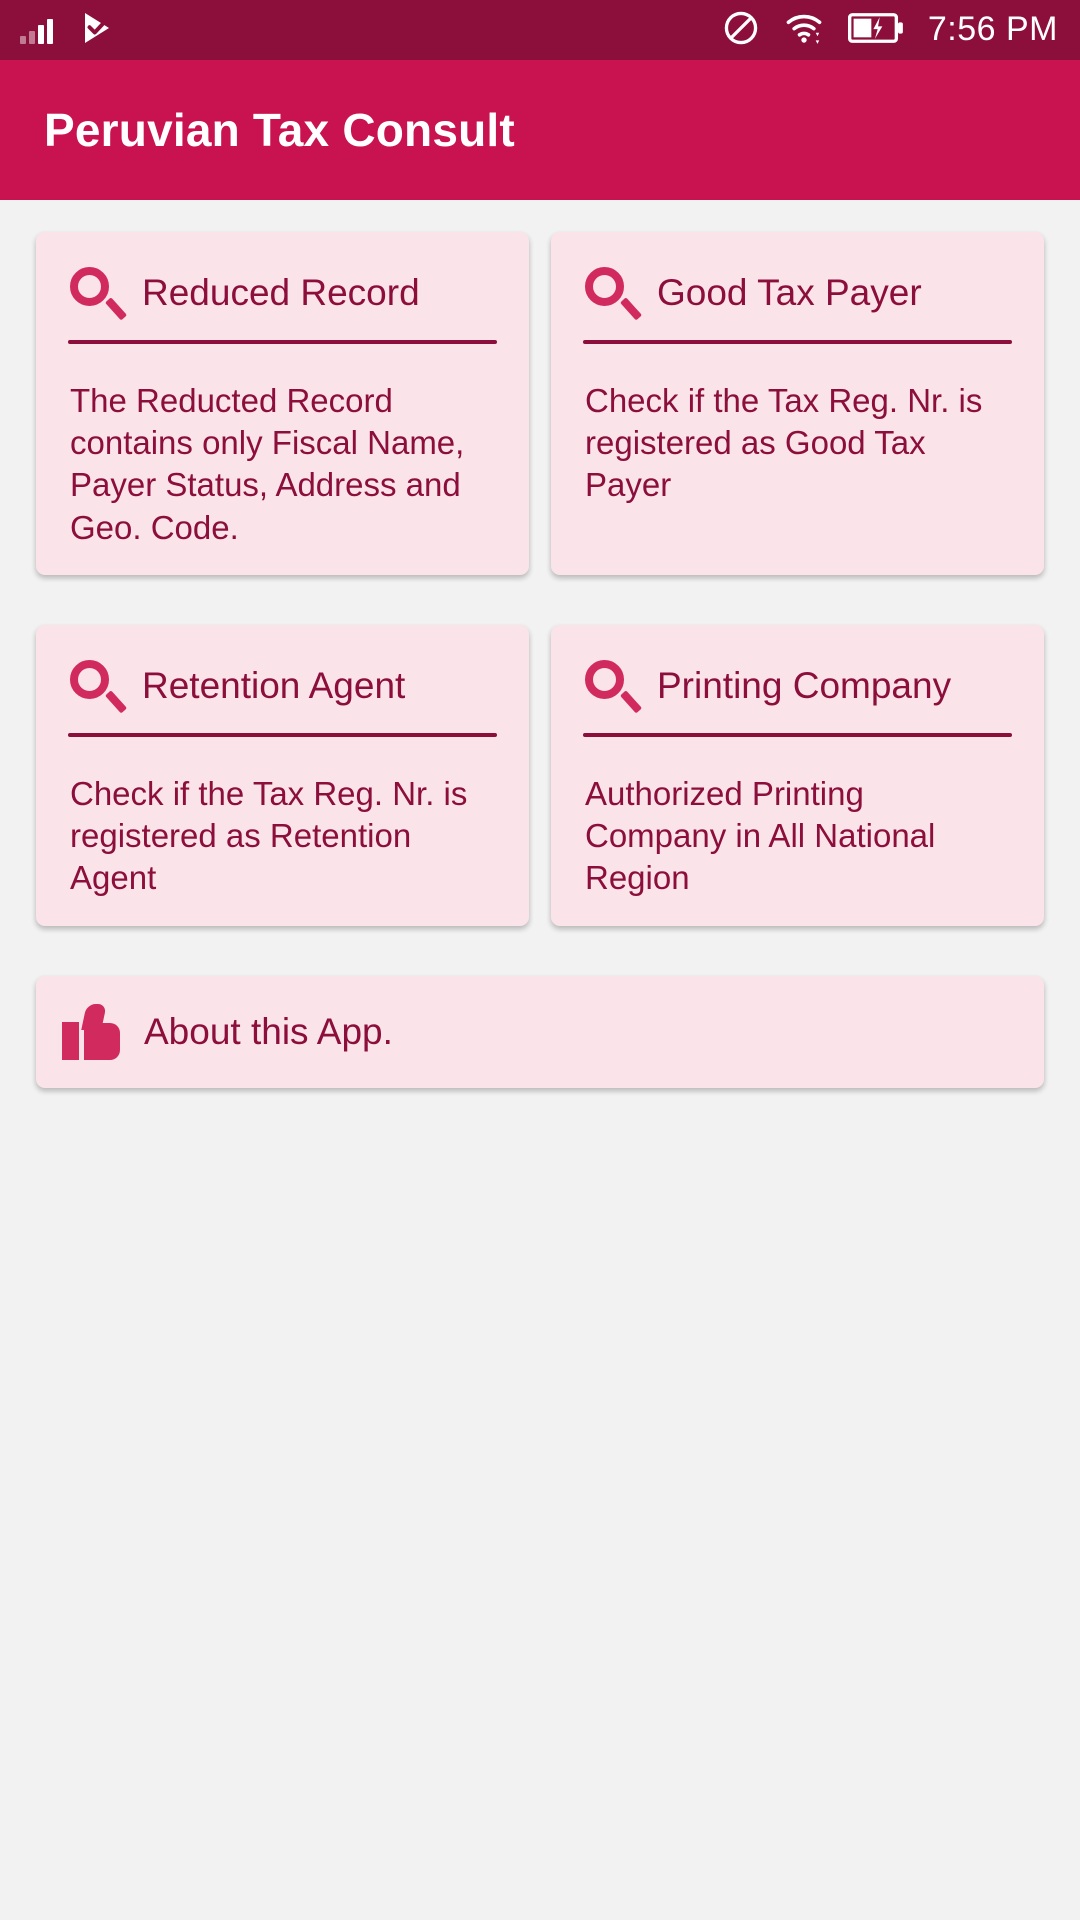 This screenshot has height=1920, width=1080. Describe the element at coordinates (992, 29) in the screenshot. I see `status-bar-clock: 7:56 PM` at that location.